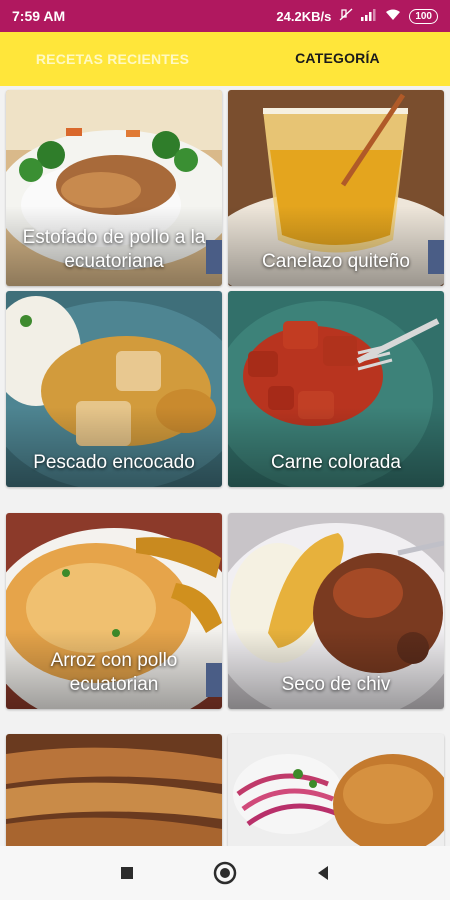  Describe the element at coordinates (336, 389) in the screenshot. I see `recipe-card: Carne colorada` at that location.